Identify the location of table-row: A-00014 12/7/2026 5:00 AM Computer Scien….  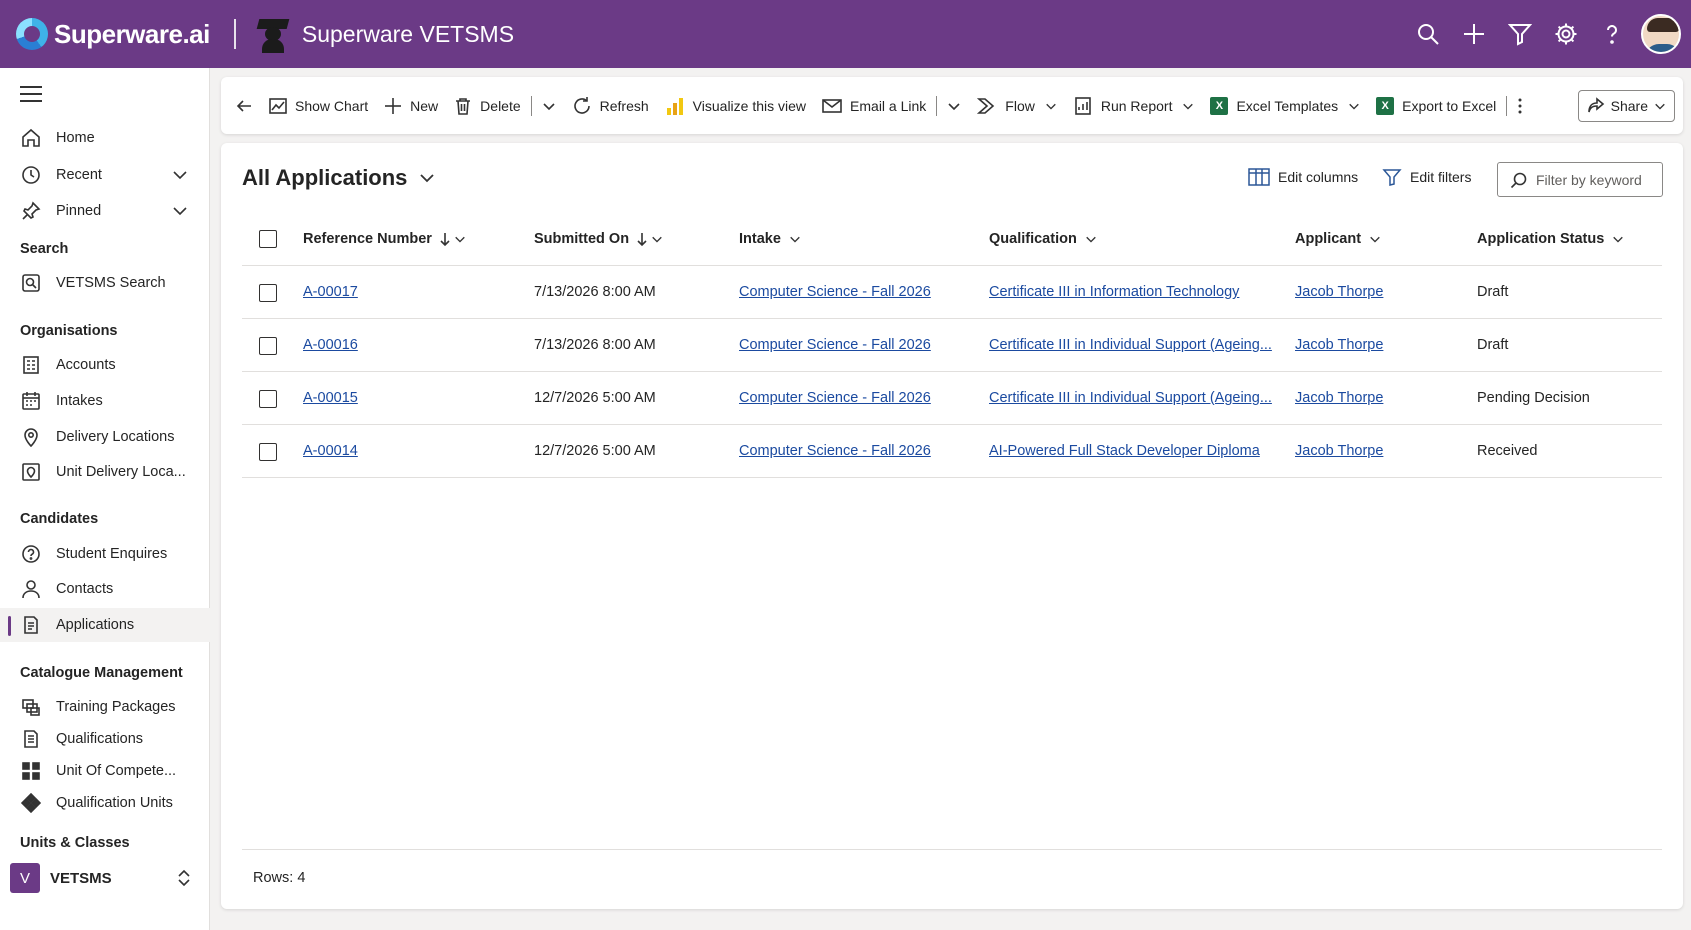
(952, 451).